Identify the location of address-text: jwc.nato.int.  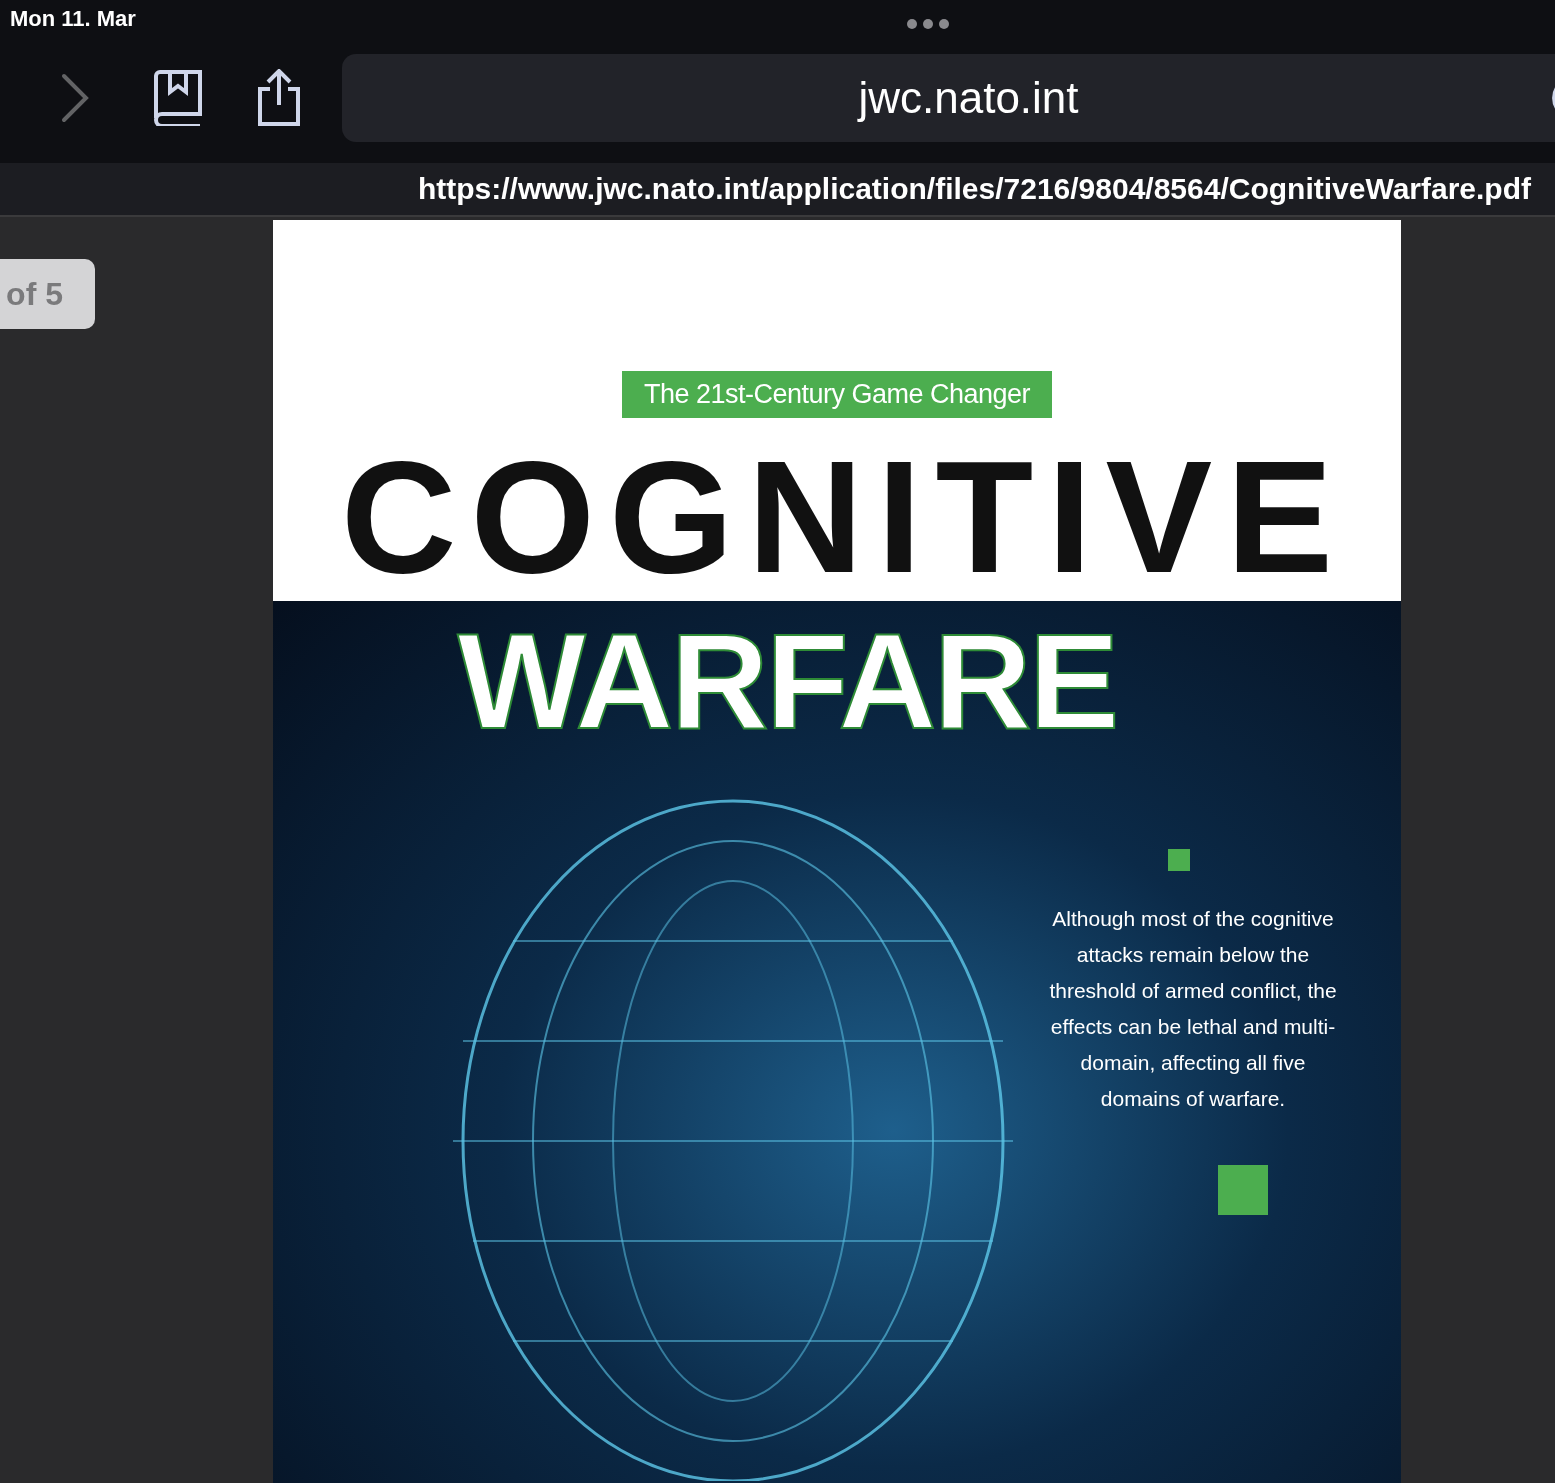
(968, 98).